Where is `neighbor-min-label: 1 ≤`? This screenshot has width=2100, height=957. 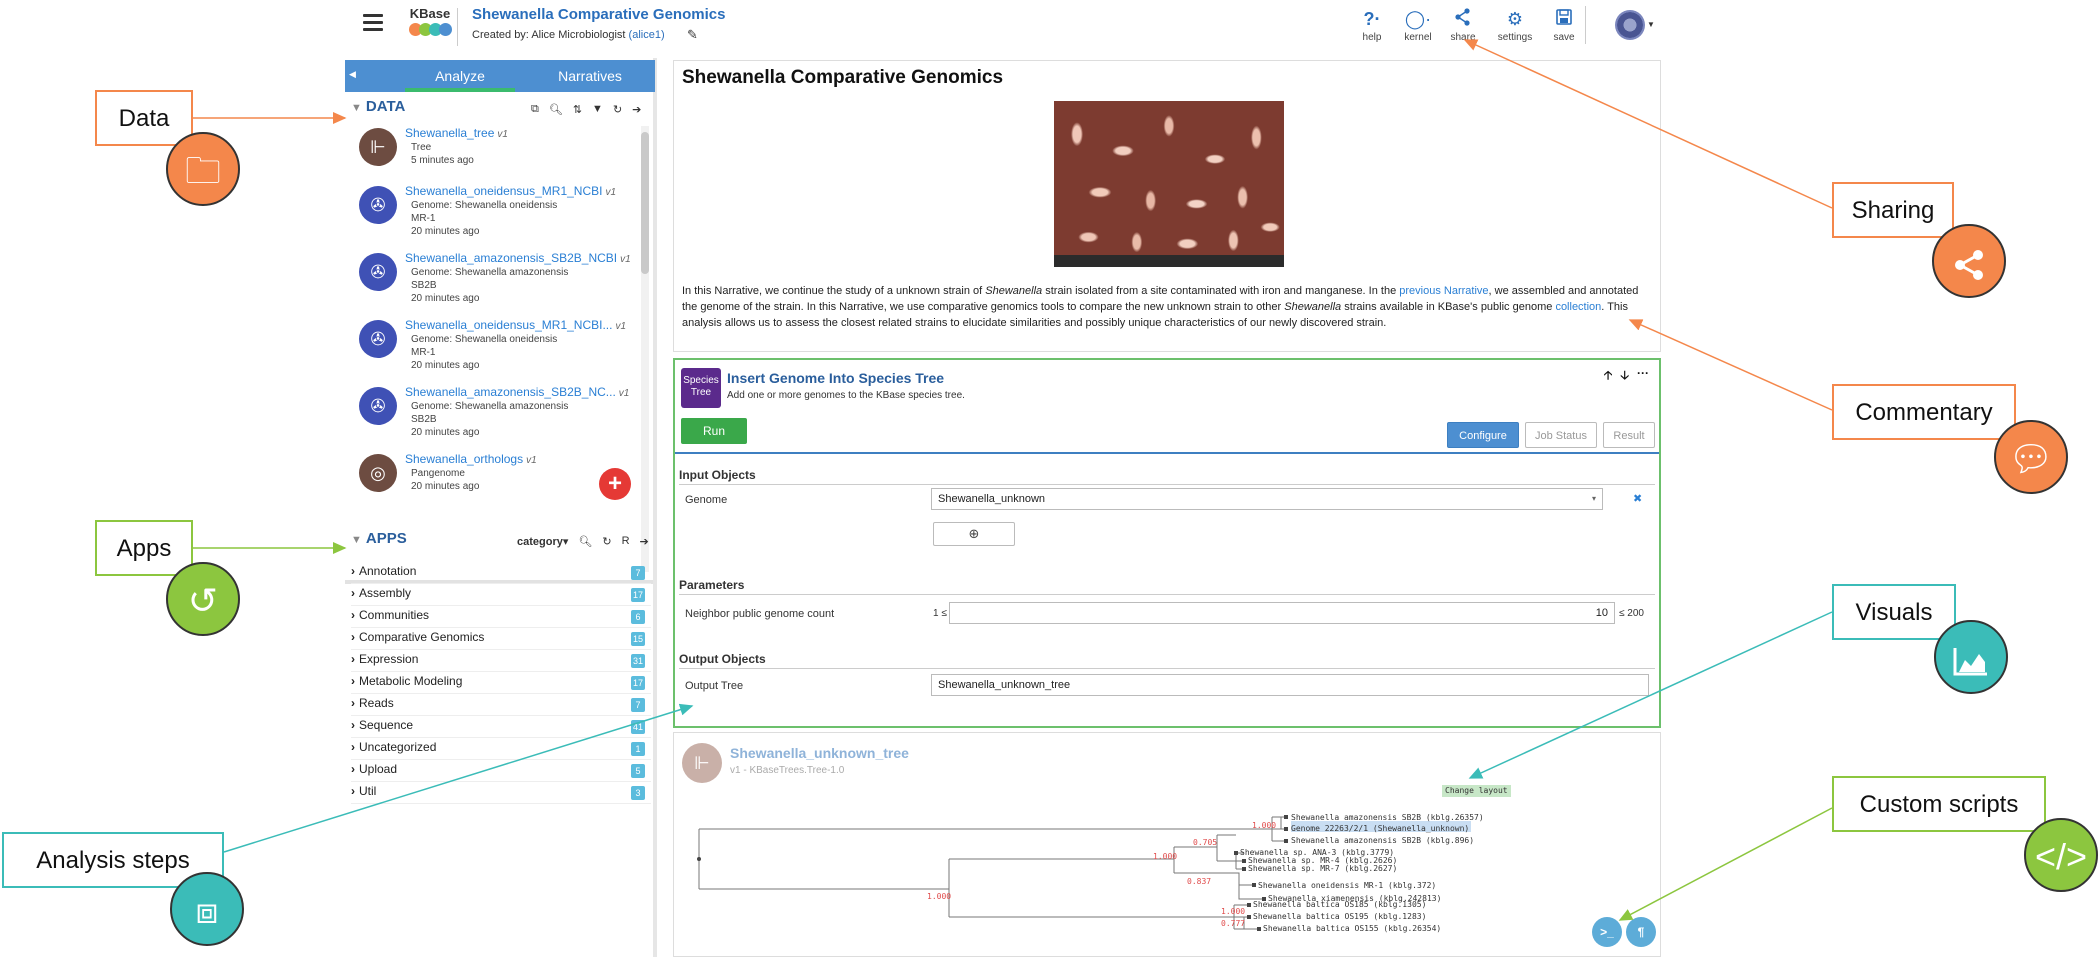
neighbor-min-label: 1 ≤ is located at coordinates (940, 613).